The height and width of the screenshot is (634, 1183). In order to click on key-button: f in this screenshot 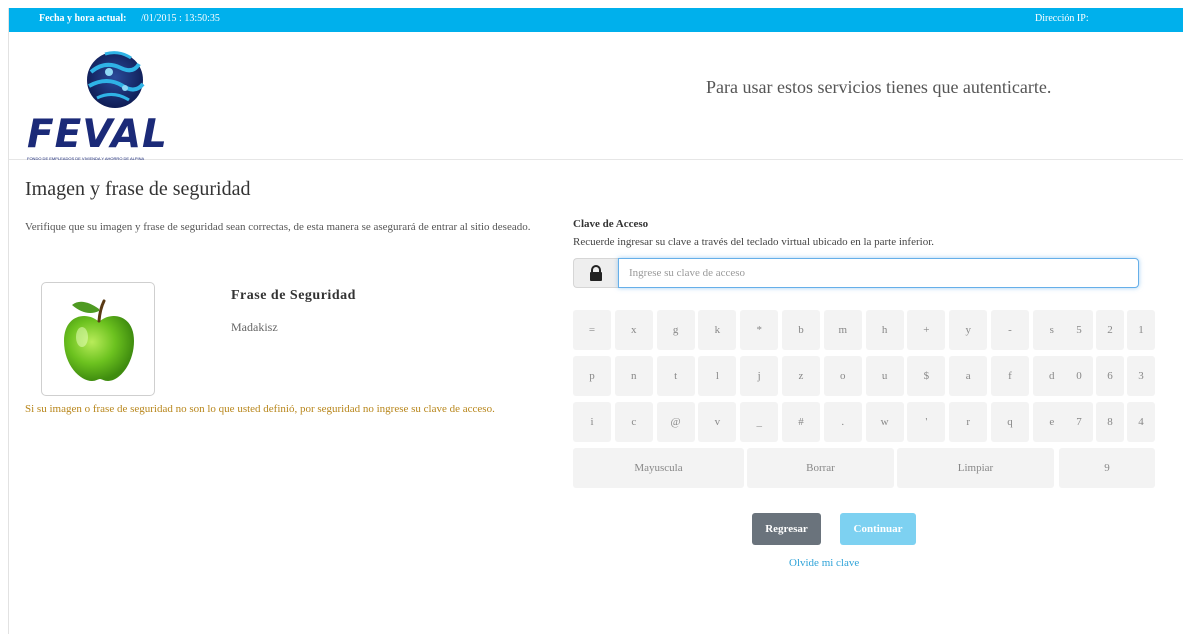, I will do `click(1010, 376)`.